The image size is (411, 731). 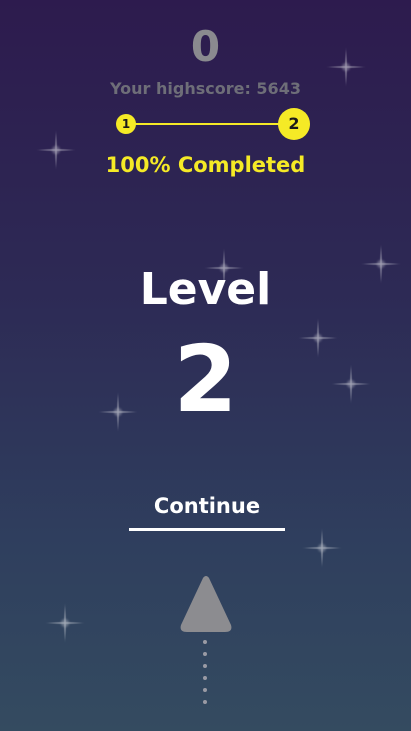 I want to click on level-progress-bar: 1 2, so click(x=213, y=124).